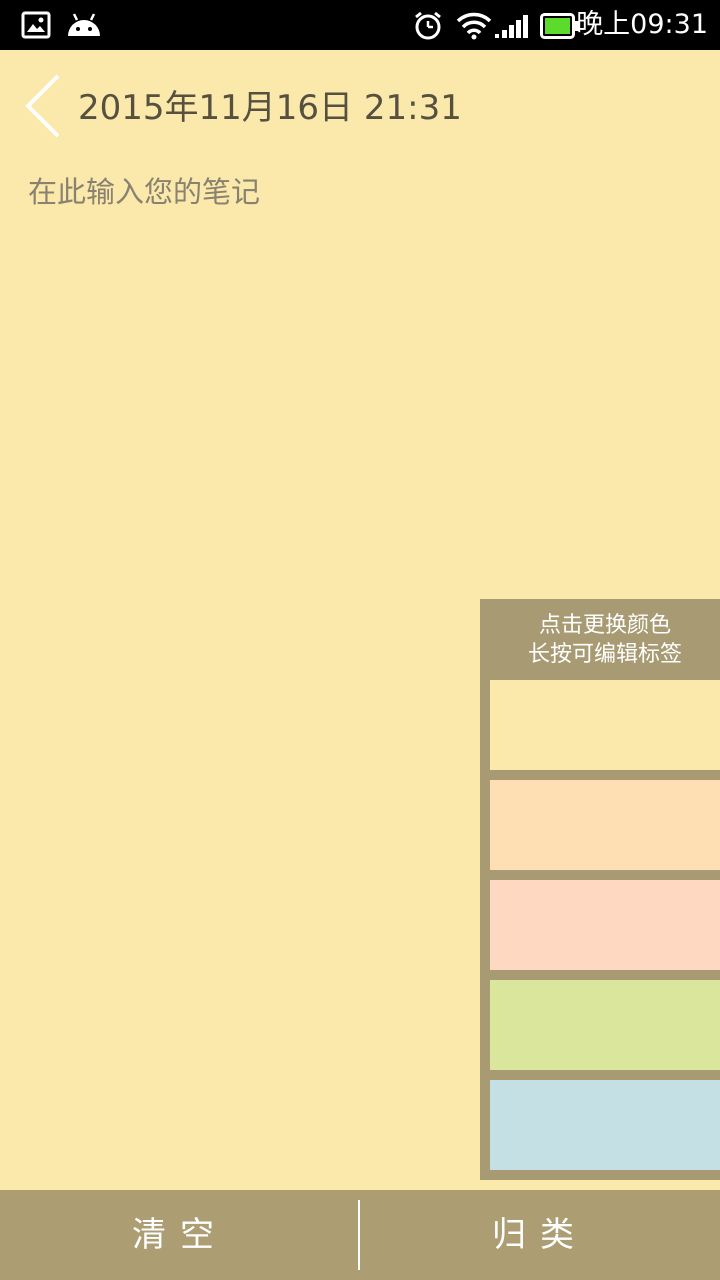  What do you see at coordinates (605, 1125) in the screenshot?
I see `color-swatch-blue` at bounding box center [605, 1125].